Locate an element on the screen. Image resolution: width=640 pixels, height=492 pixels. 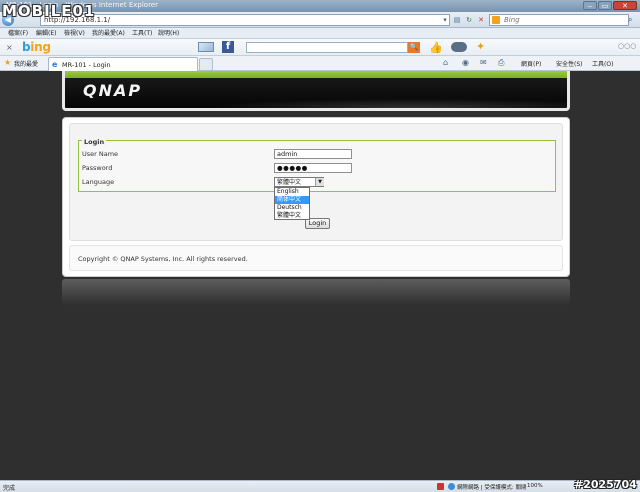
bing-logo-rest: ing is located at coordinates (40, 47).